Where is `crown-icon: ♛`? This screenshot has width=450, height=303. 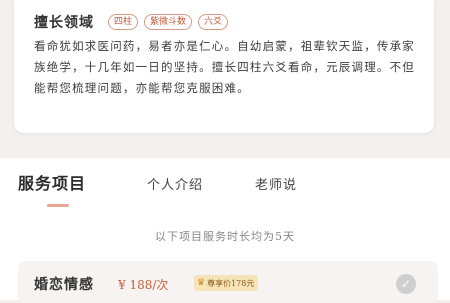
crown-icon: ♛ is located at coordinates (201, 283).